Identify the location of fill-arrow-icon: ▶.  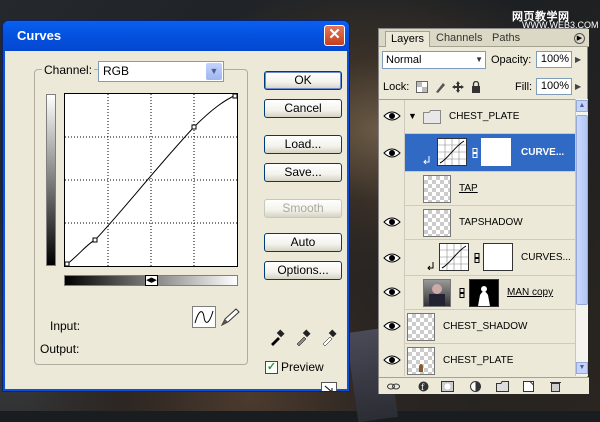
(580, 86).